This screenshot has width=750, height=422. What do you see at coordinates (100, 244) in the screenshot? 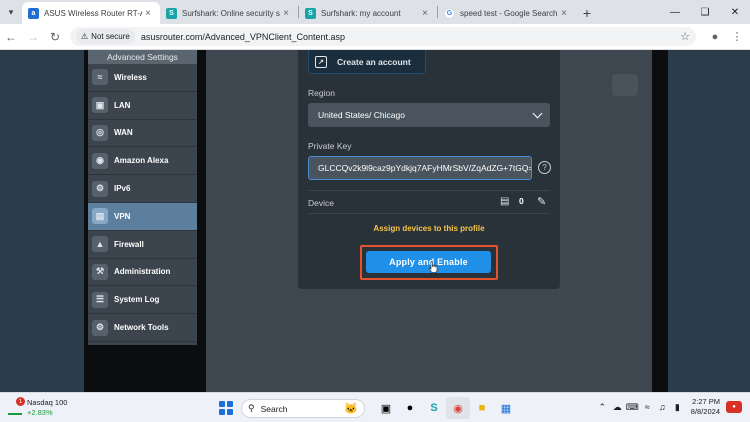
I see `firewall-icon: ▲` at bounding box center [100, 244].